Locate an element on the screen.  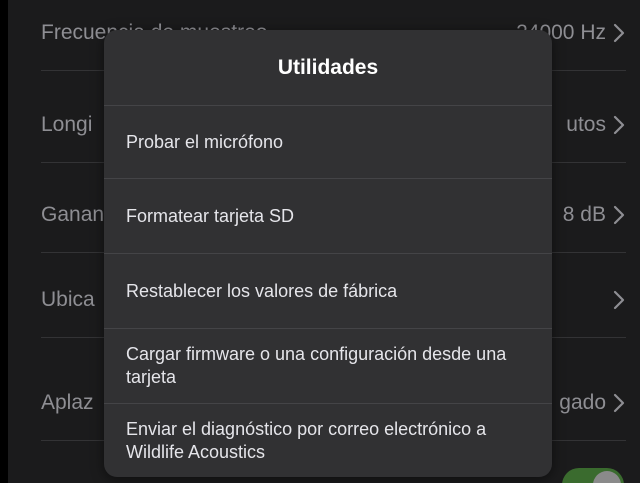
settings-row-value: utos is located at coordinates (596, 125).